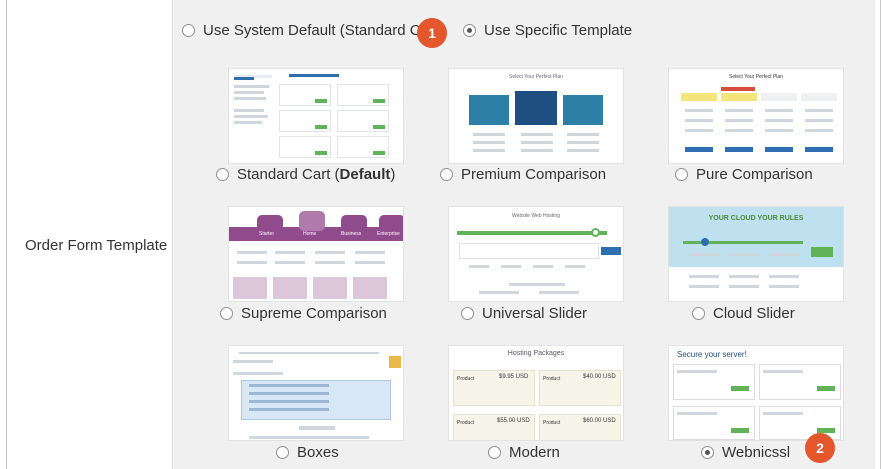 The width and height of the screenshot is (881, 469). I want to click on template-option-standard-cart: Standard Cart (Default), so click(305, 174).